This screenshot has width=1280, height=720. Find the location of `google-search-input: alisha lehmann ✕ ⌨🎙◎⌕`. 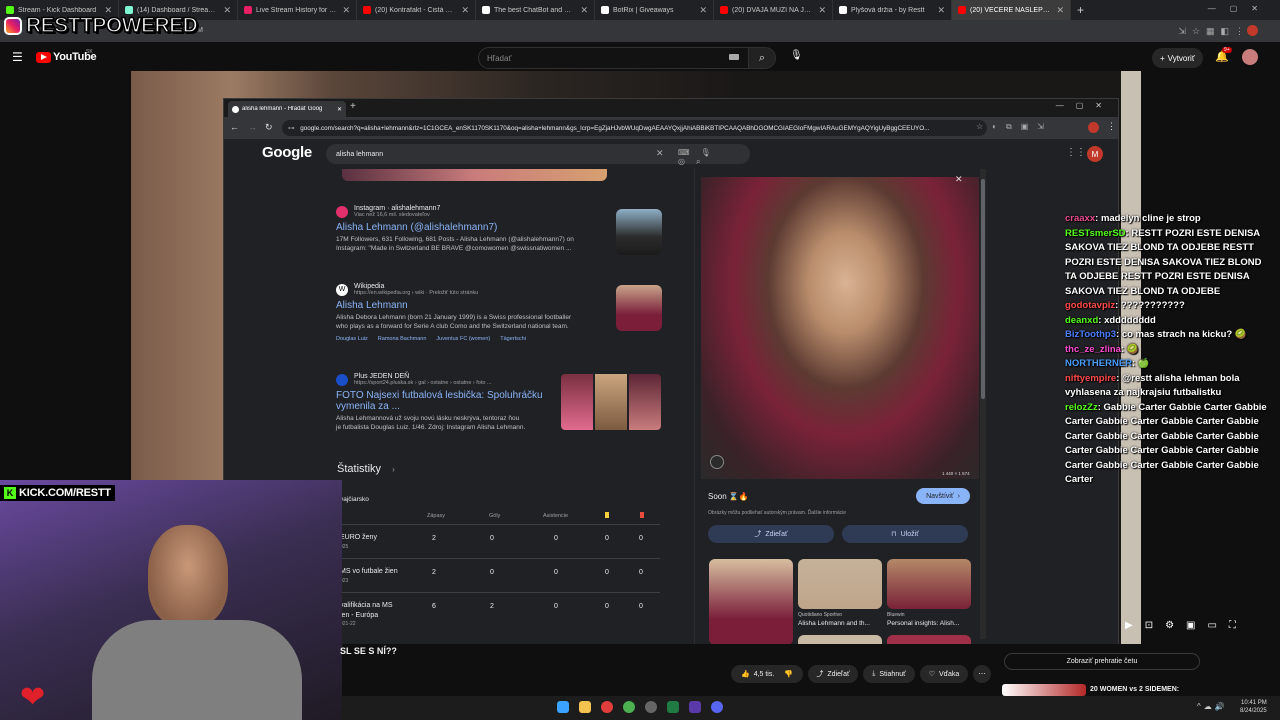

google-search-input: alisha lehmann ✕ ⌨🎙◎⌕ is located at coordinates (538, 155).